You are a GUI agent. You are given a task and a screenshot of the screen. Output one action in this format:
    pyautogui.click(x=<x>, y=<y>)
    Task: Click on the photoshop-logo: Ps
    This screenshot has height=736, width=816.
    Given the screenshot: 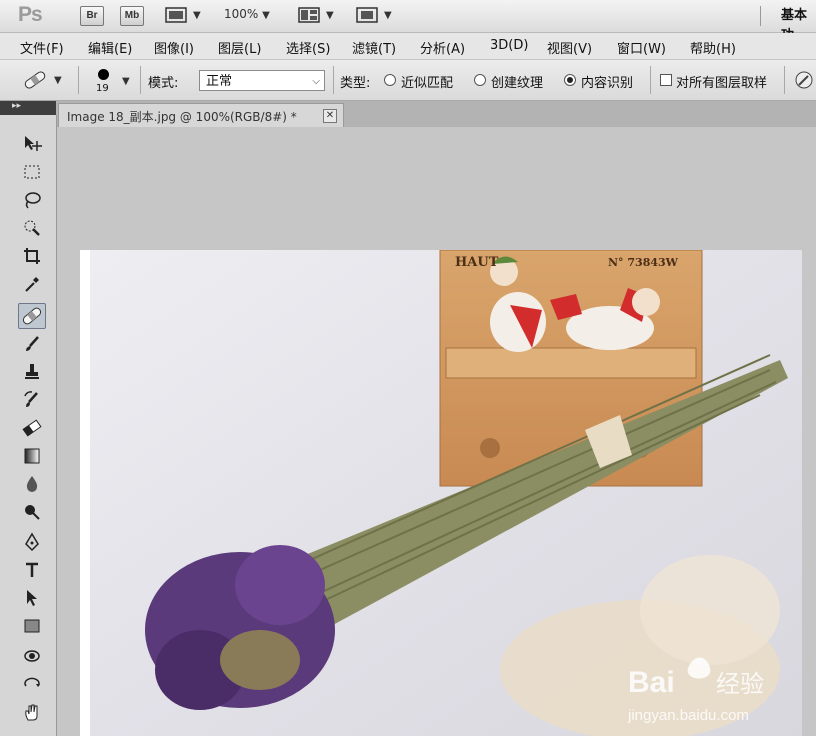 What is the action you would take?
    pyautogui.click(x=30, y=14)
    